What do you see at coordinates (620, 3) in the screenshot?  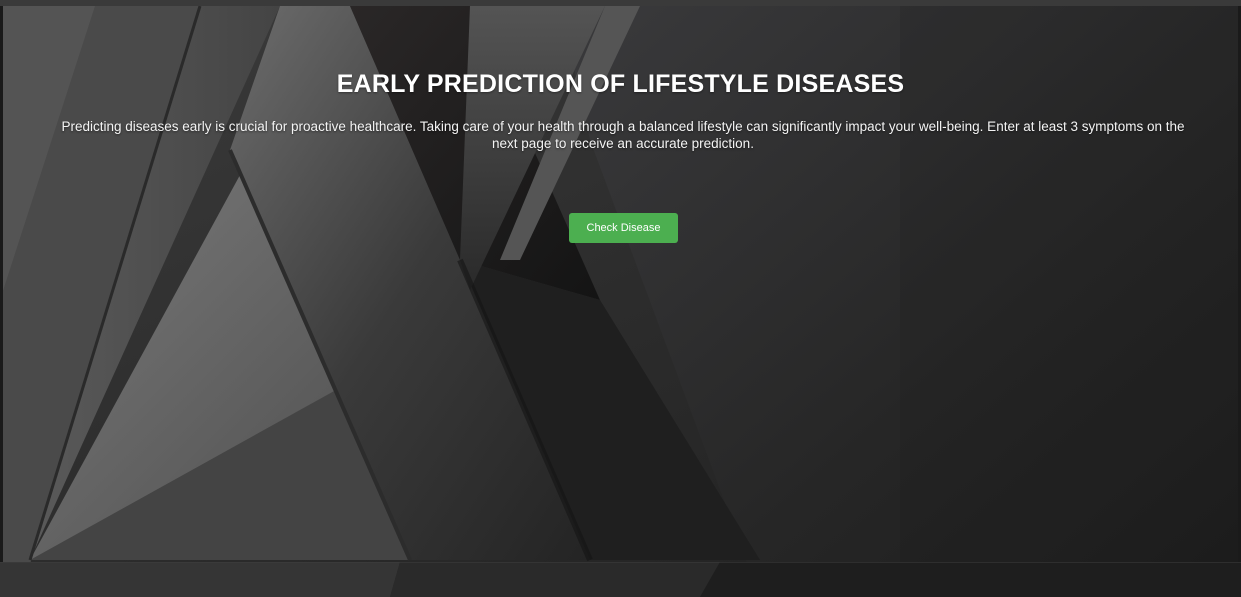 I see `top-strip` at bounding box center [620, 3].